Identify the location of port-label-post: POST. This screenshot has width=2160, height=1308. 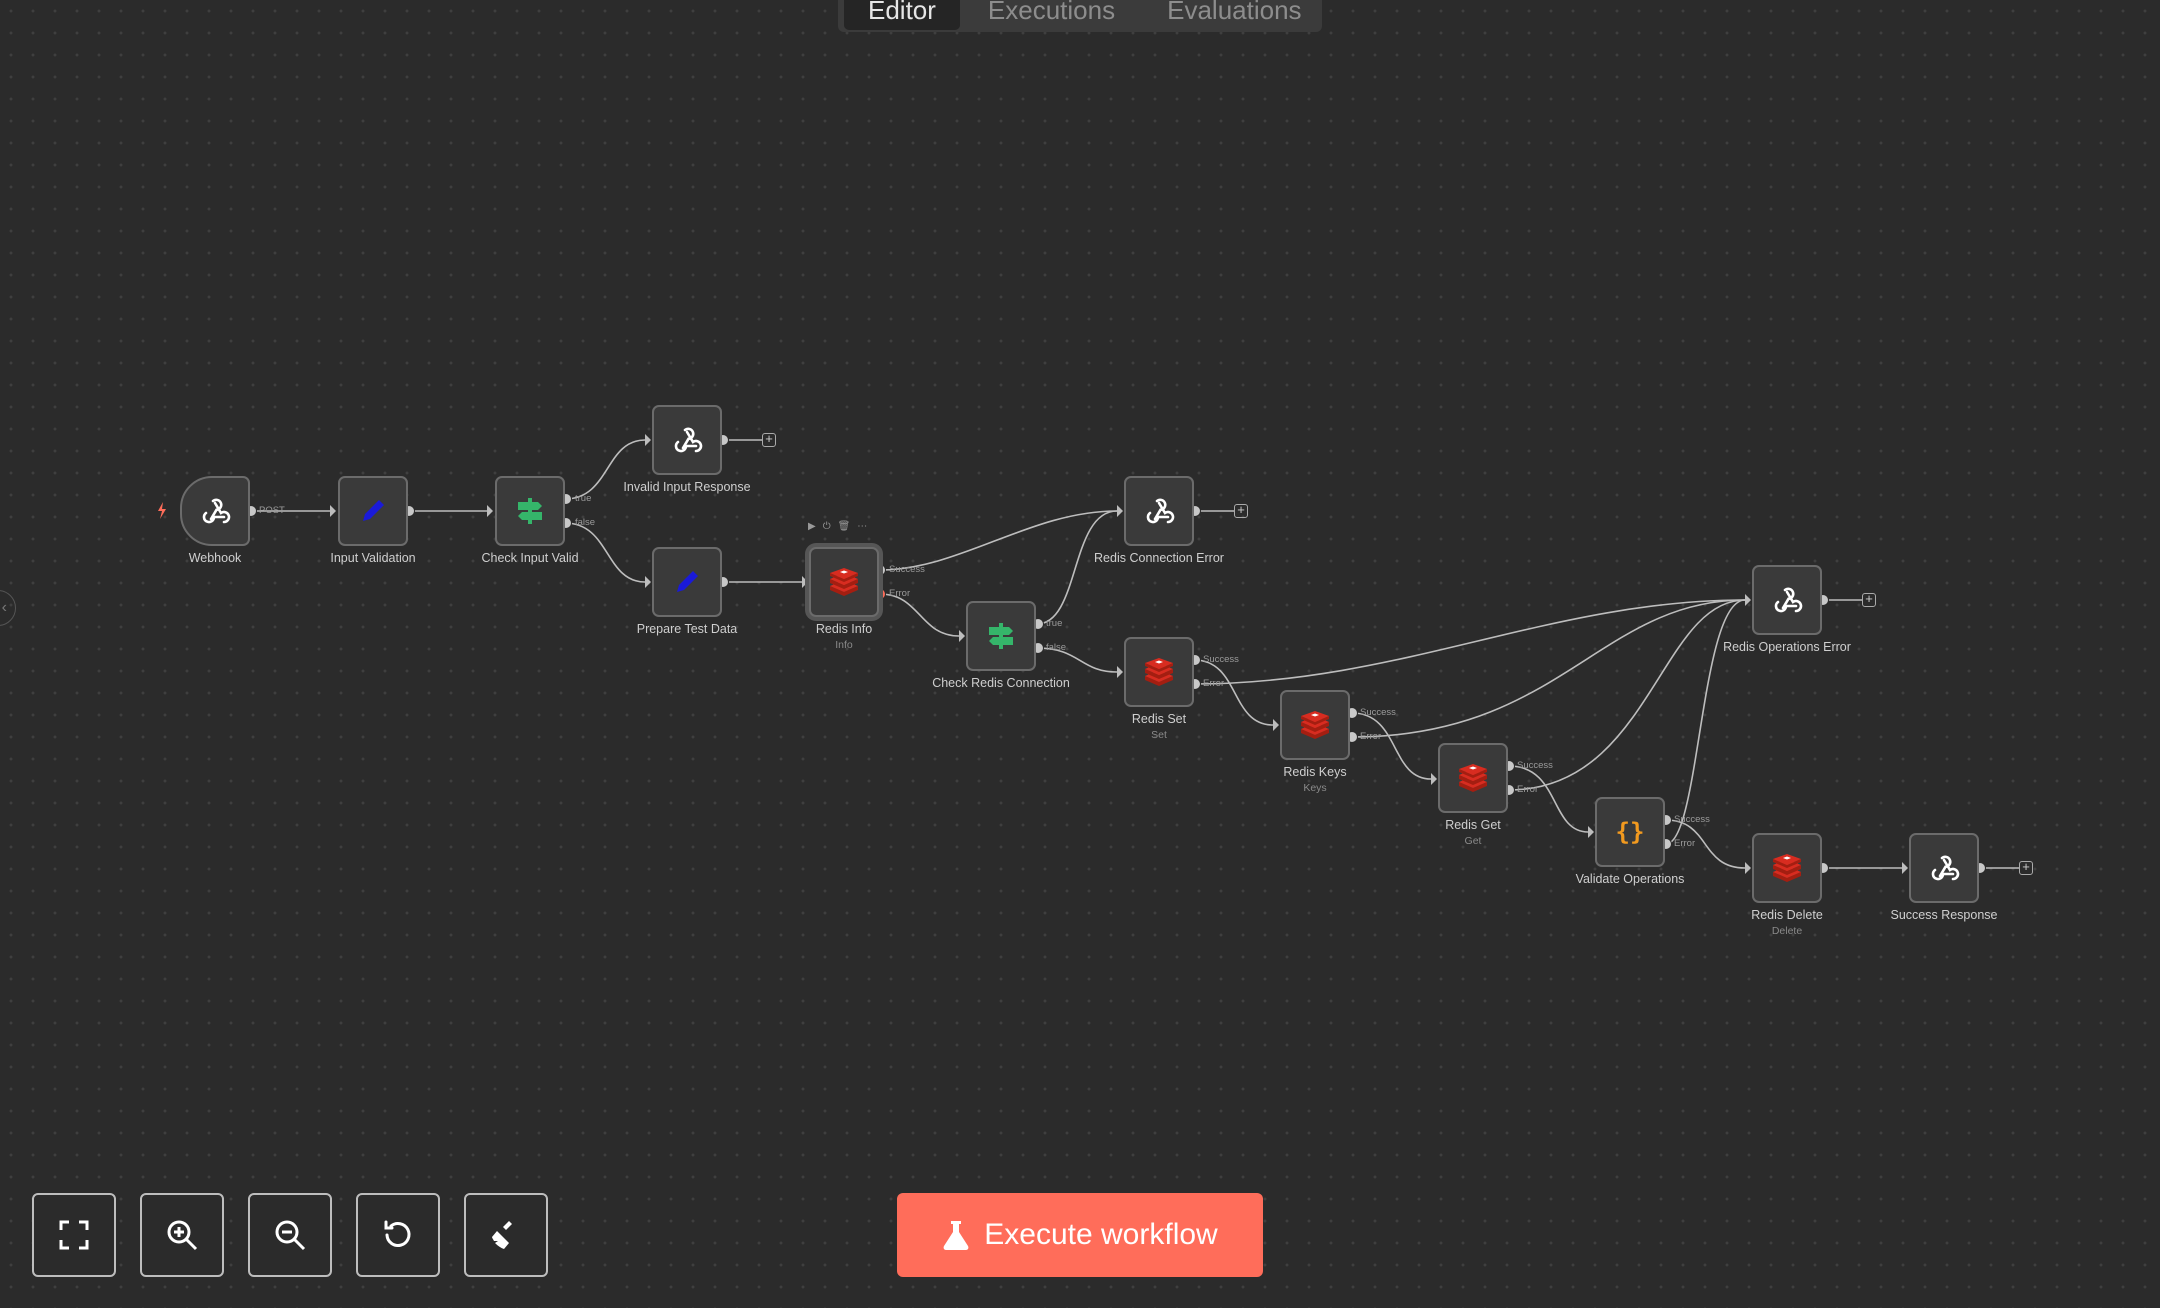
(272, 510).